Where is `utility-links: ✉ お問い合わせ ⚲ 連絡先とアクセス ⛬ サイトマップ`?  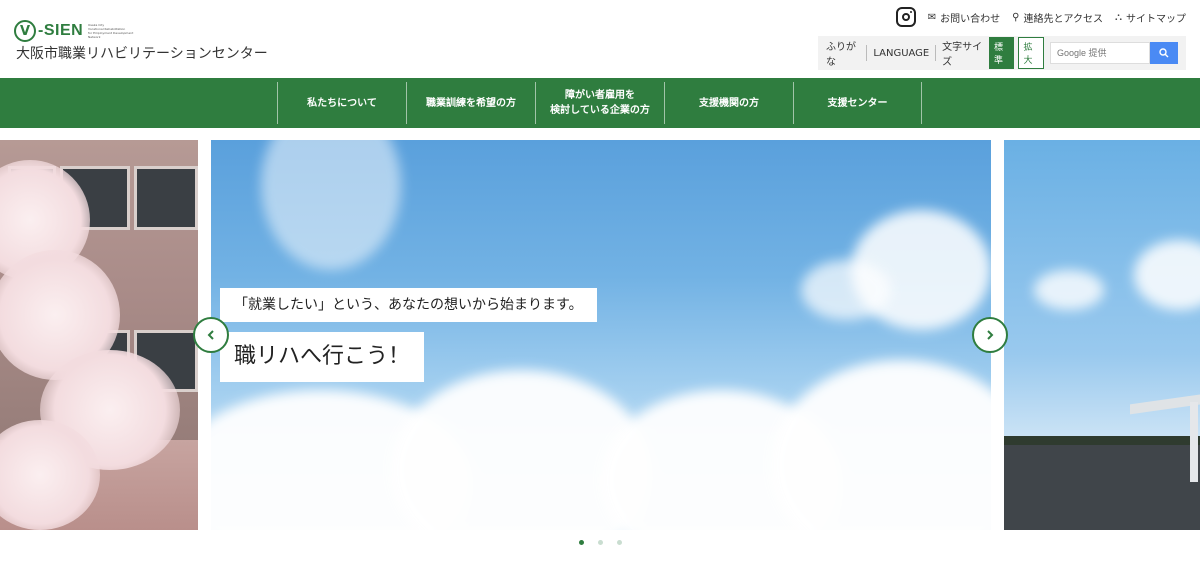 utility-links: ✉ お問い合わせ ⚲ 連絡先とアクセス ⛬ サイトマップ is located at coordinates (1040, 17).